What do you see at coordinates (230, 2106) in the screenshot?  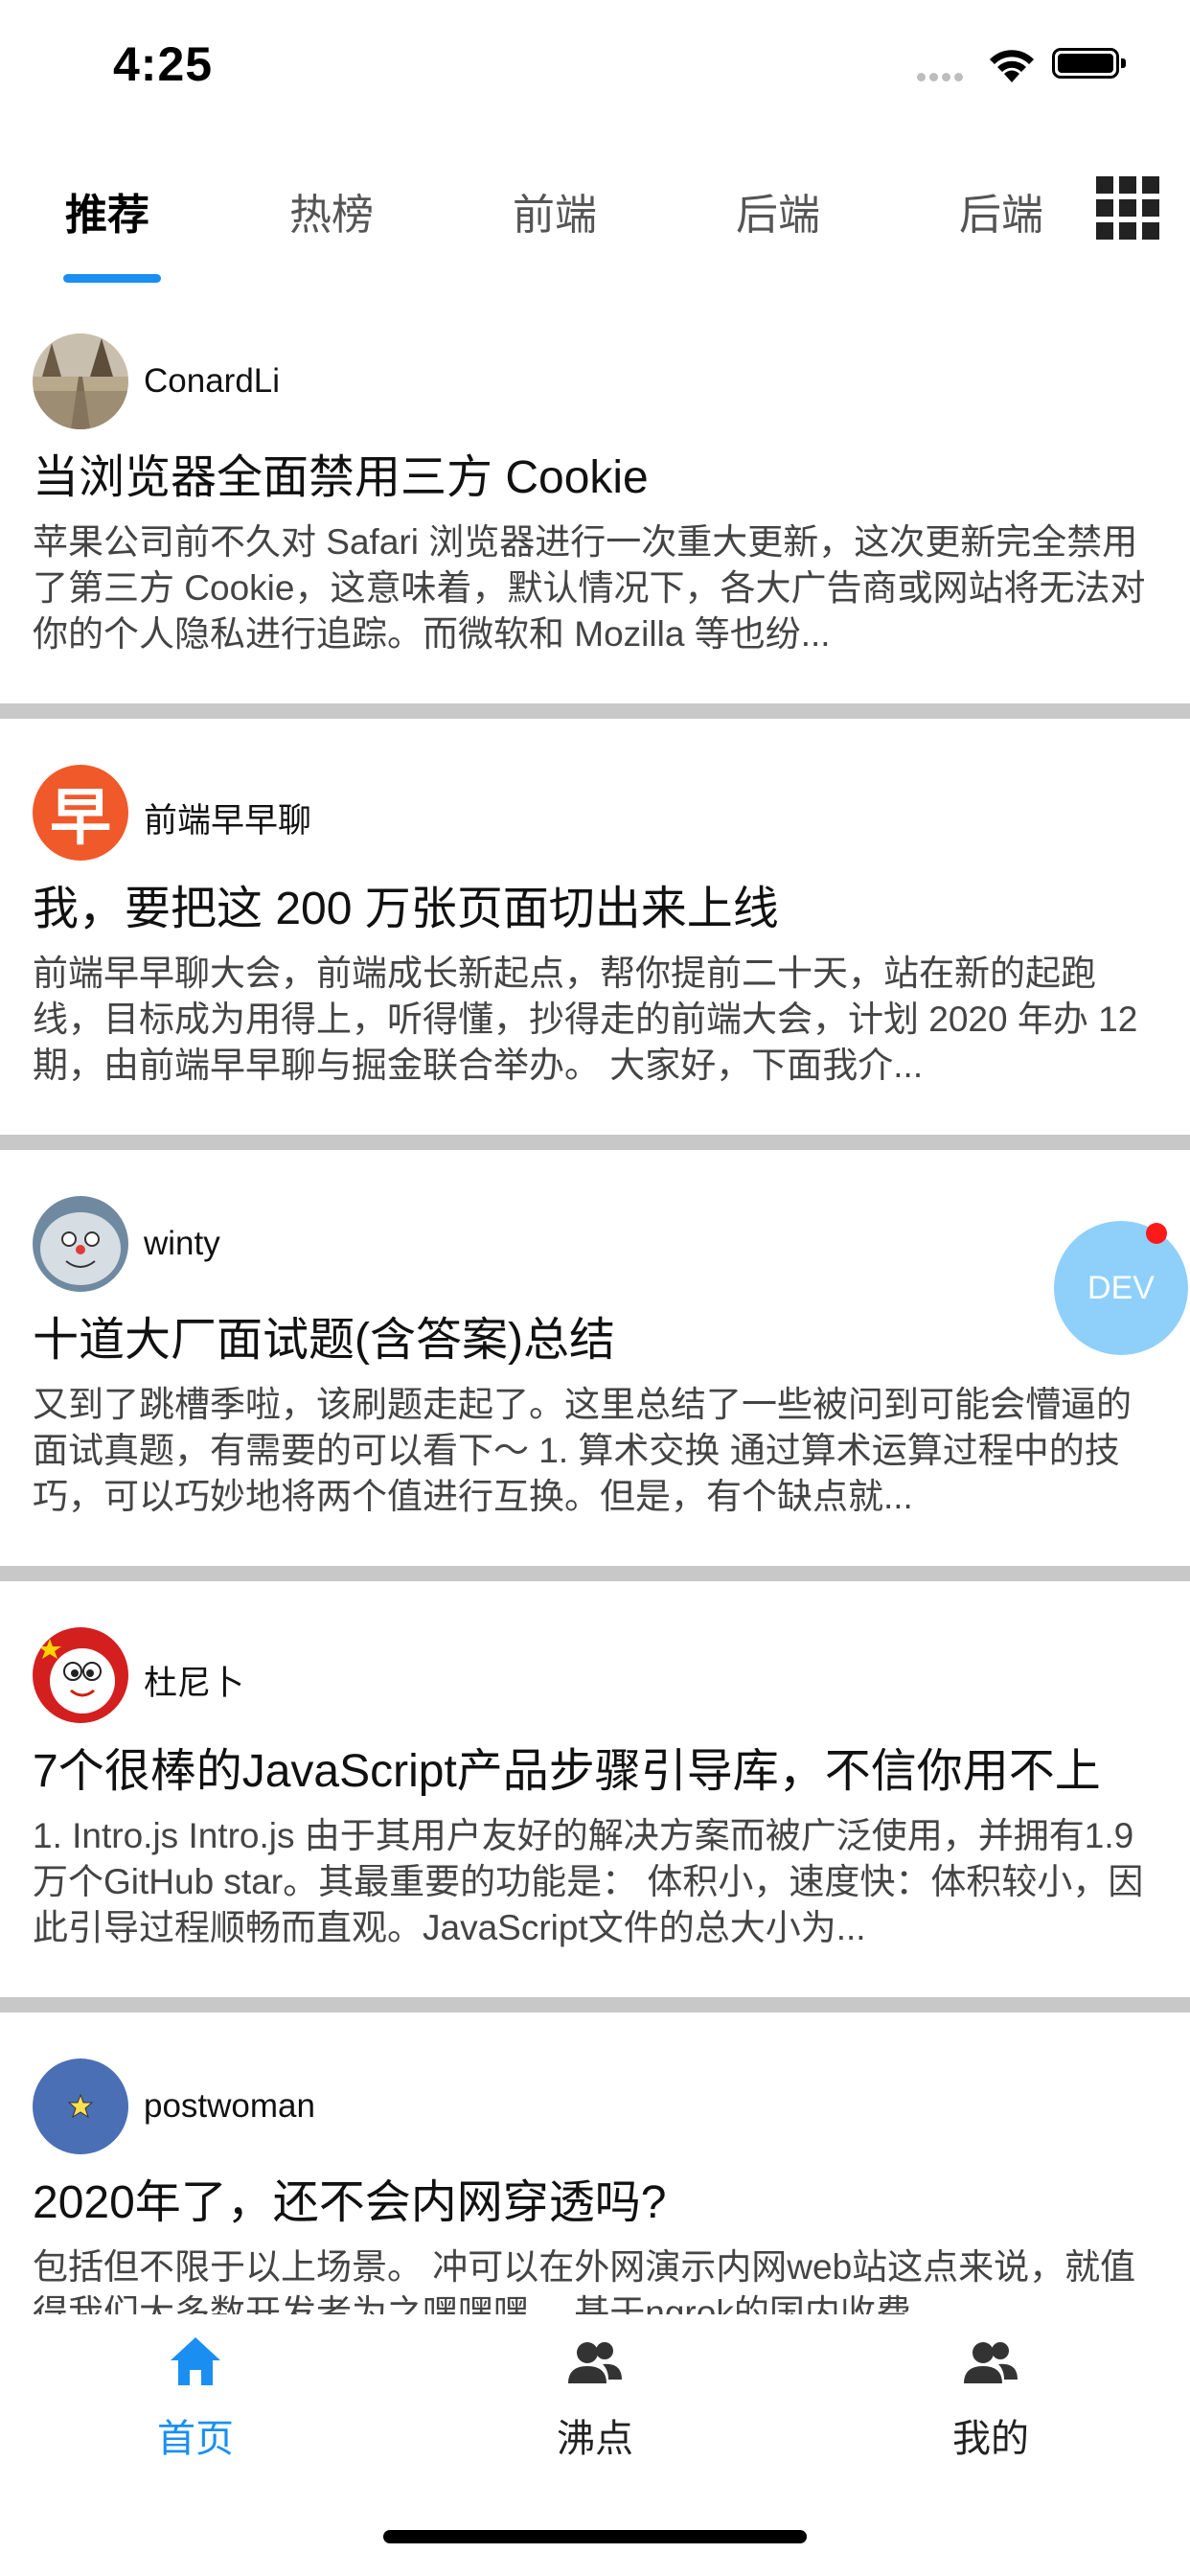 I see `author-name: postwoman` at bounding box center [230, 2106].